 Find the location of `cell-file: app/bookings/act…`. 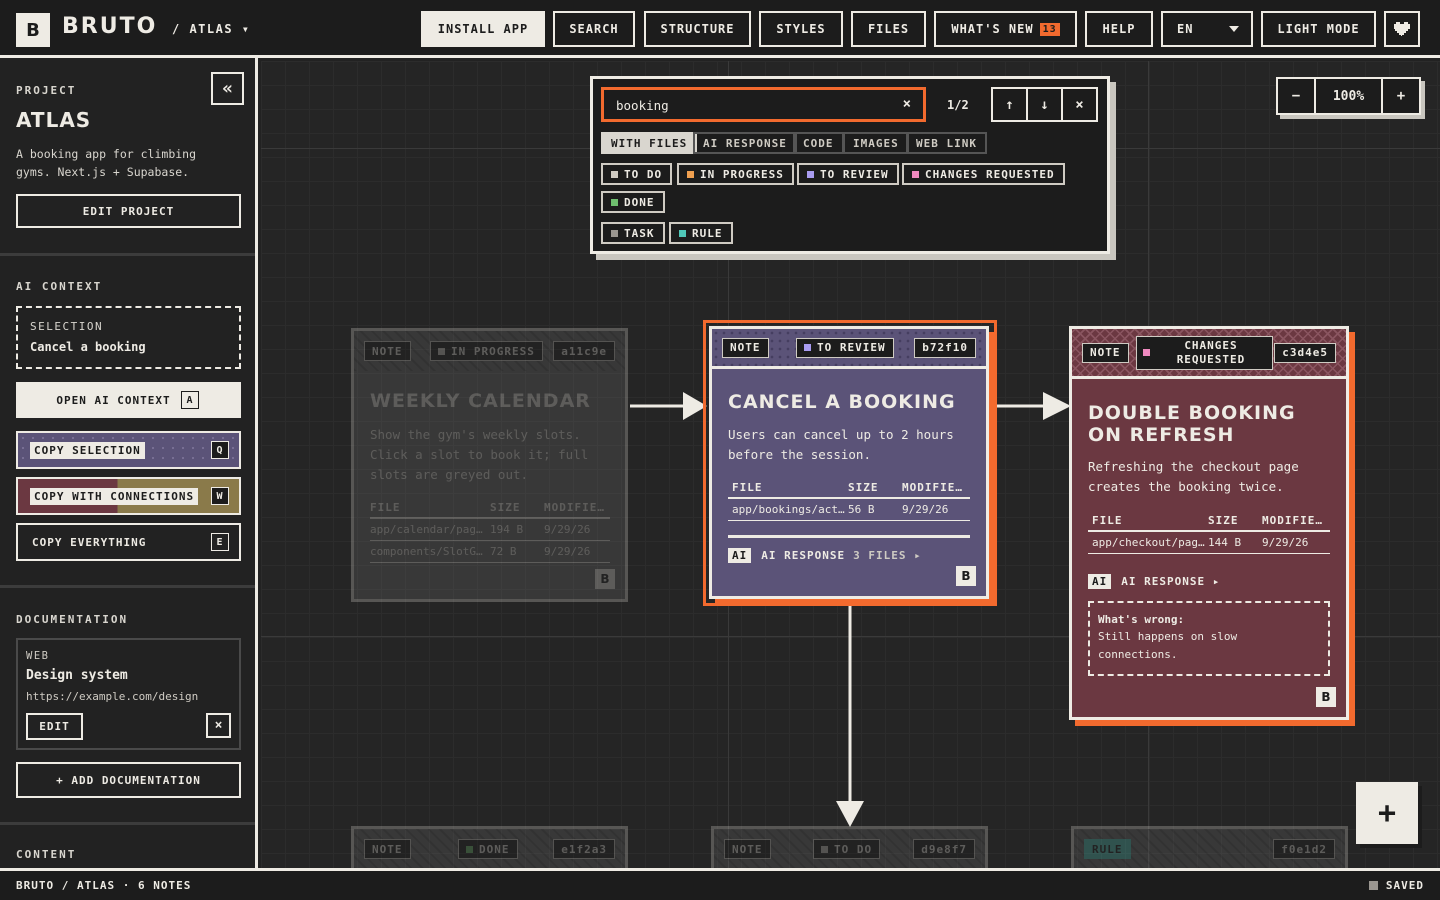

cell-file: app/bookings/act… is located at coordinates (788, 509).